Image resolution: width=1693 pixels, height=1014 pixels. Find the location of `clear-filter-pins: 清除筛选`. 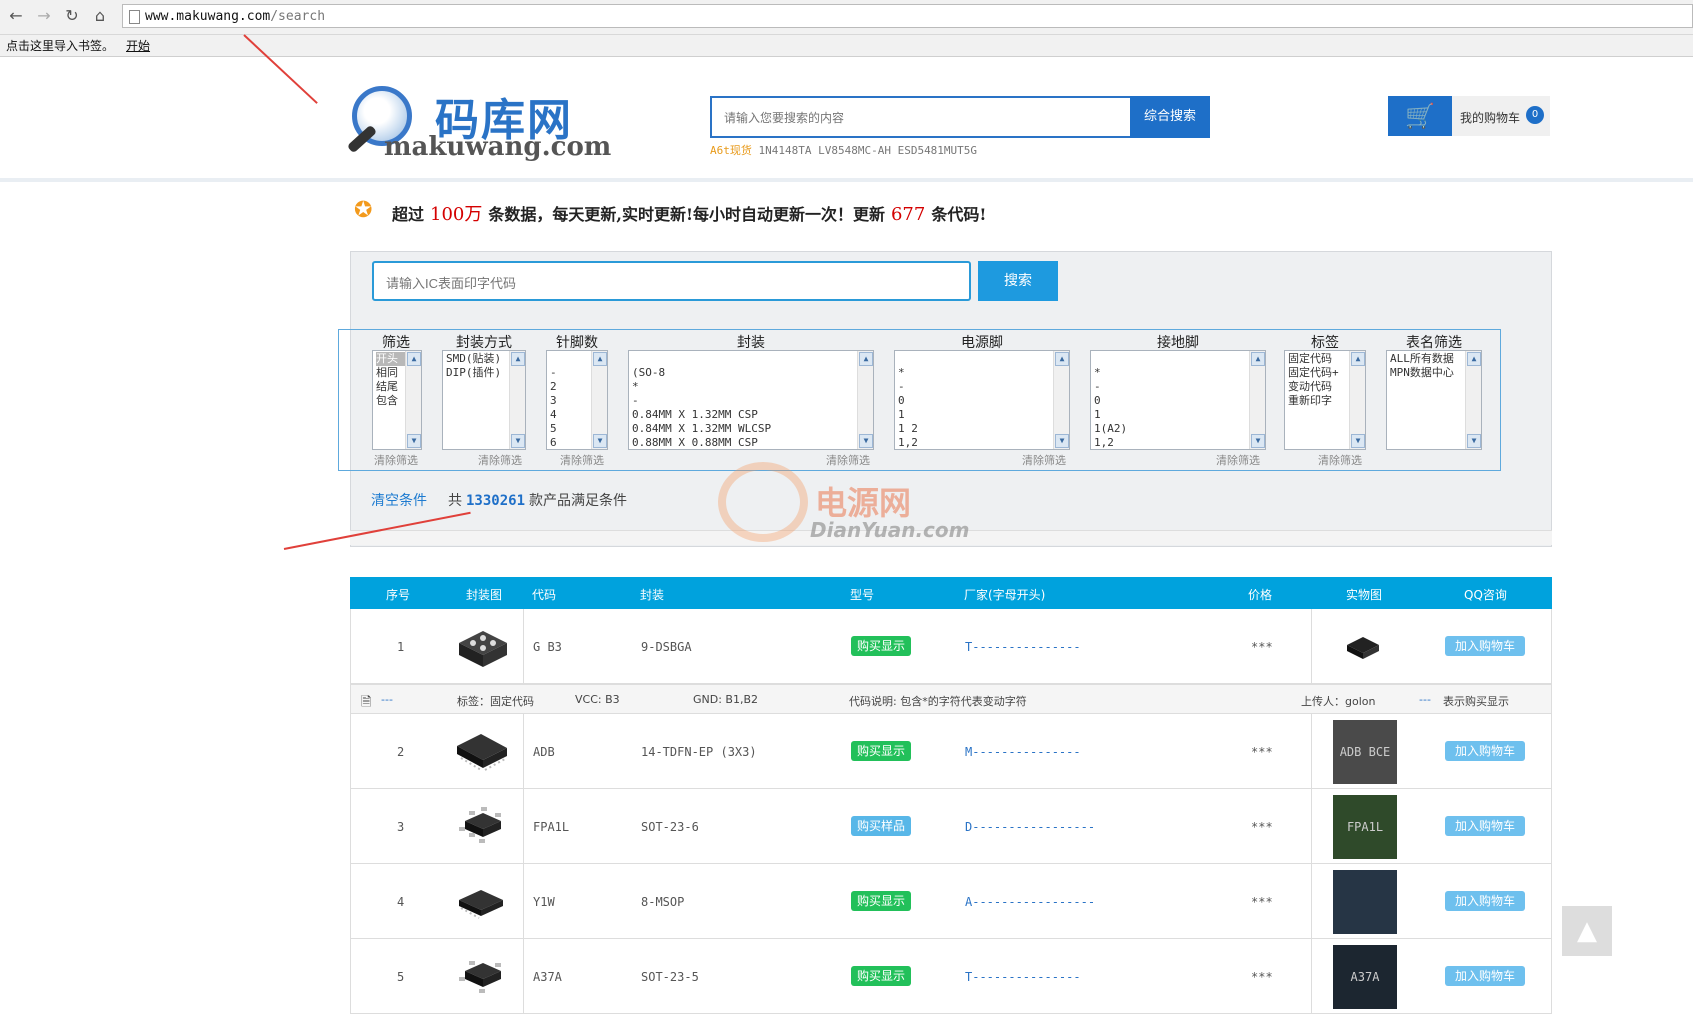

clear-filter-pins: 清除筛选 is located at coordinates (582, 460).